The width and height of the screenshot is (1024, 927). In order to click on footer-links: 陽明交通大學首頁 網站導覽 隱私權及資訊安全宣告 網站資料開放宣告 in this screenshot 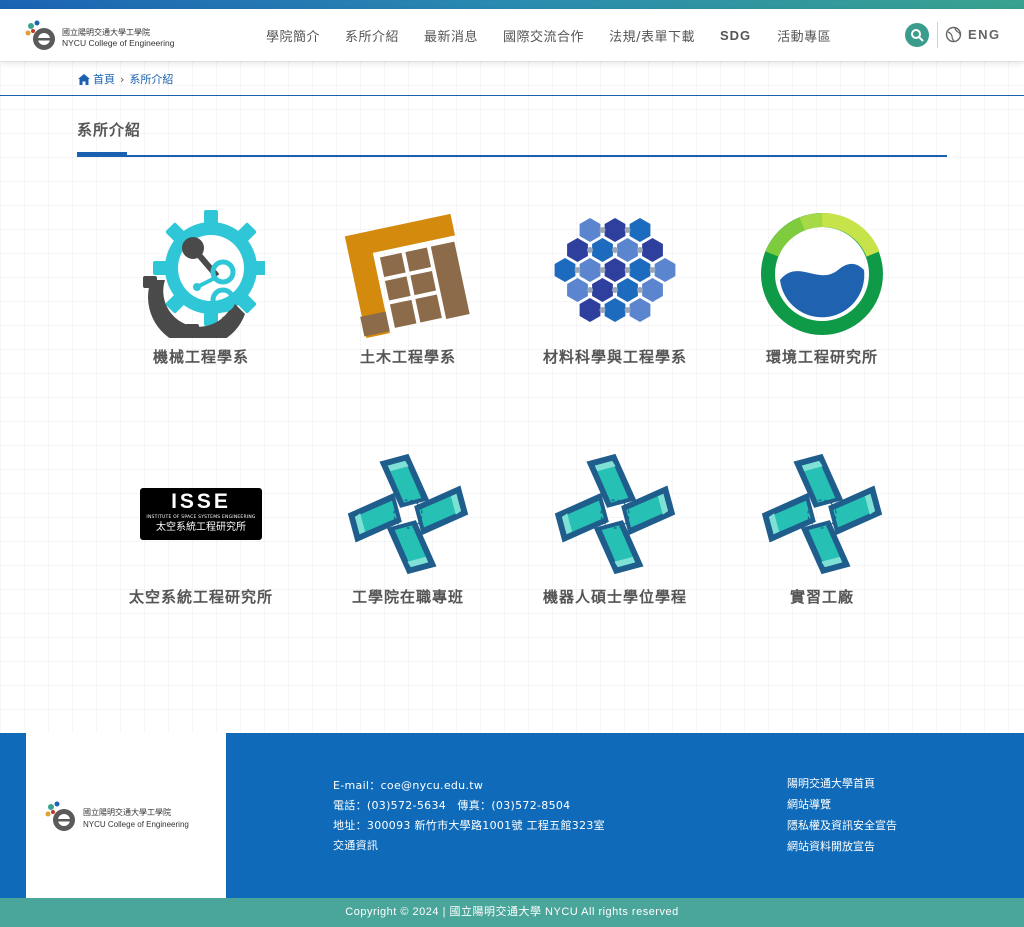, I will do `click(842, 815)`.